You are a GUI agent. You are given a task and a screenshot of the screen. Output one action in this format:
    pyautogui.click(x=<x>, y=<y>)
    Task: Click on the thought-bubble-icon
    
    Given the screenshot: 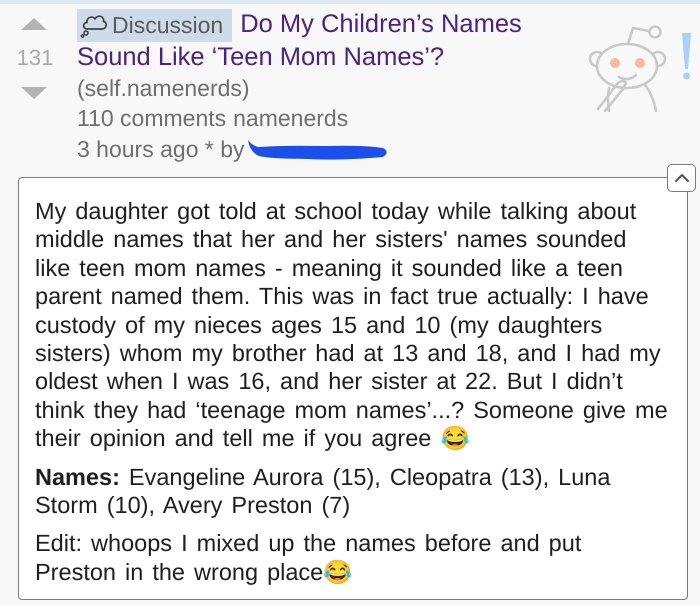 What is the action you would take?
    pyautogui.click(x=93, y=25)
    